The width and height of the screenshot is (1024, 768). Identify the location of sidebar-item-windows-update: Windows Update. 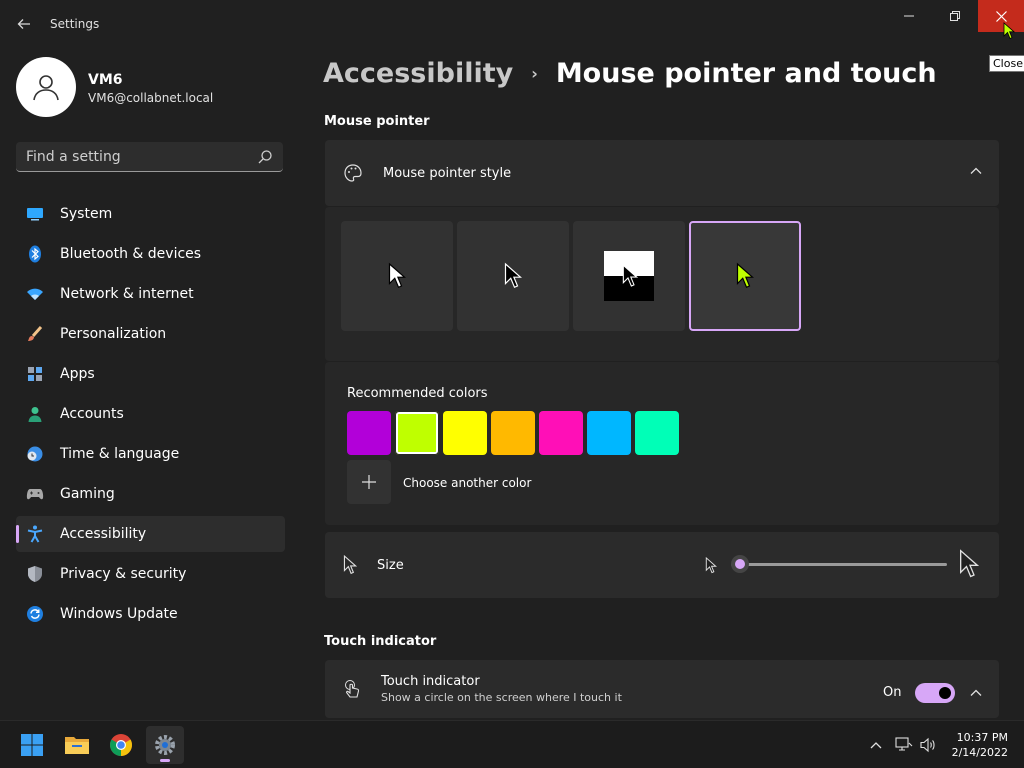
(150, 614).